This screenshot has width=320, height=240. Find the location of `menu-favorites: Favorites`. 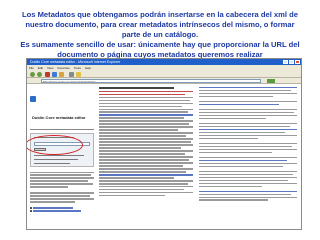

menu-favorites: Favorites is located at coordinates (63, 68).